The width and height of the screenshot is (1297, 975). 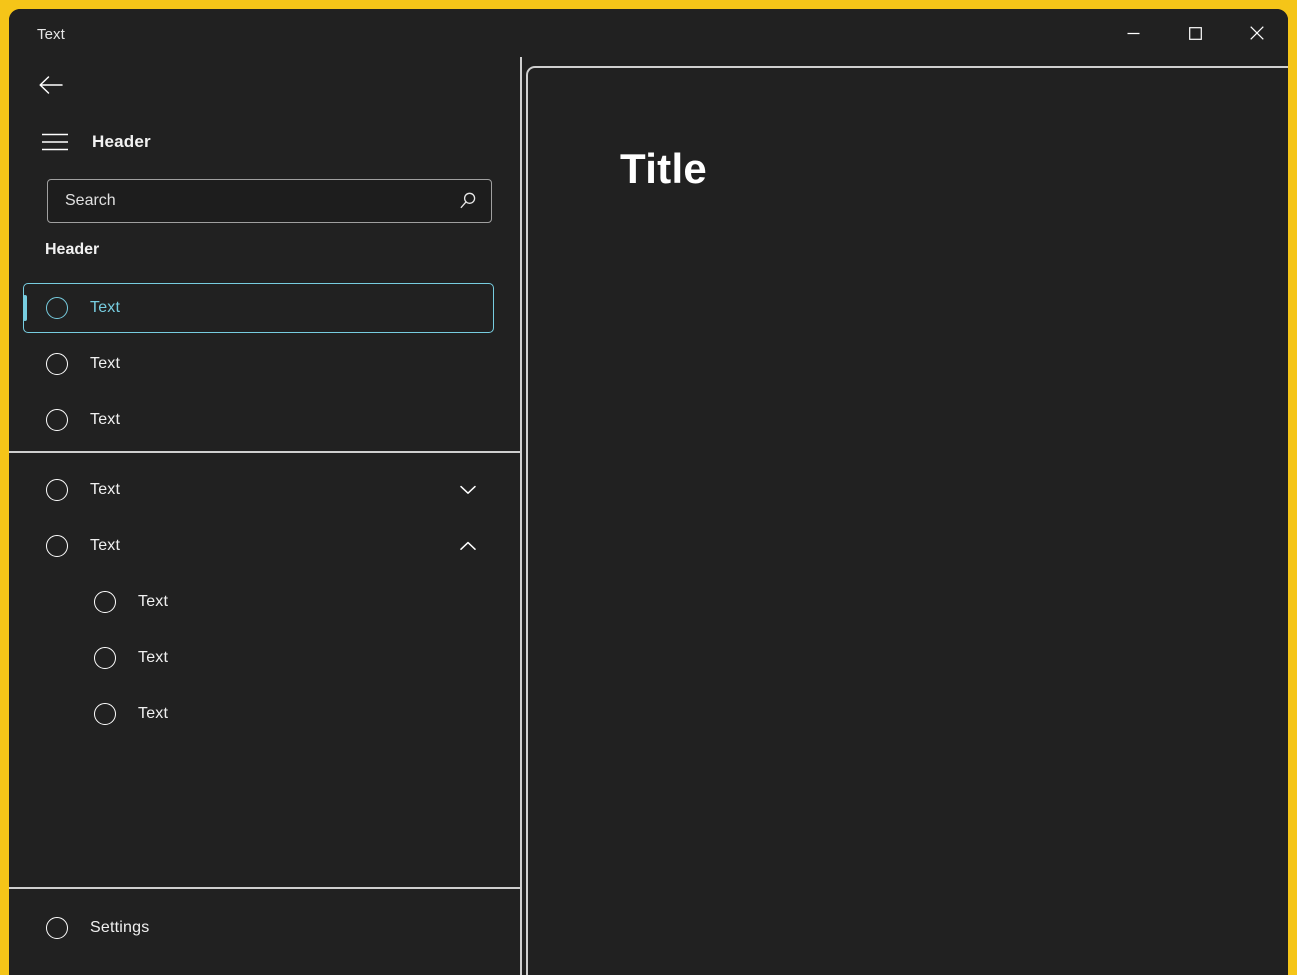 I want to click on nav-section-header: Header, so click(x=72, y=249).